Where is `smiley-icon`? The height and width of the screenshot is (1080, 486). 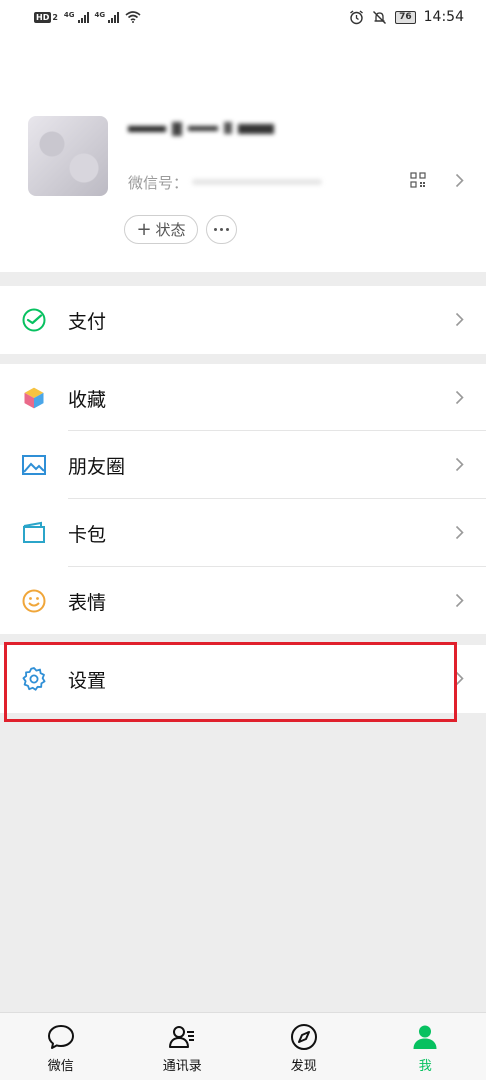 smiley-icon is located at coordinates (34, 601).